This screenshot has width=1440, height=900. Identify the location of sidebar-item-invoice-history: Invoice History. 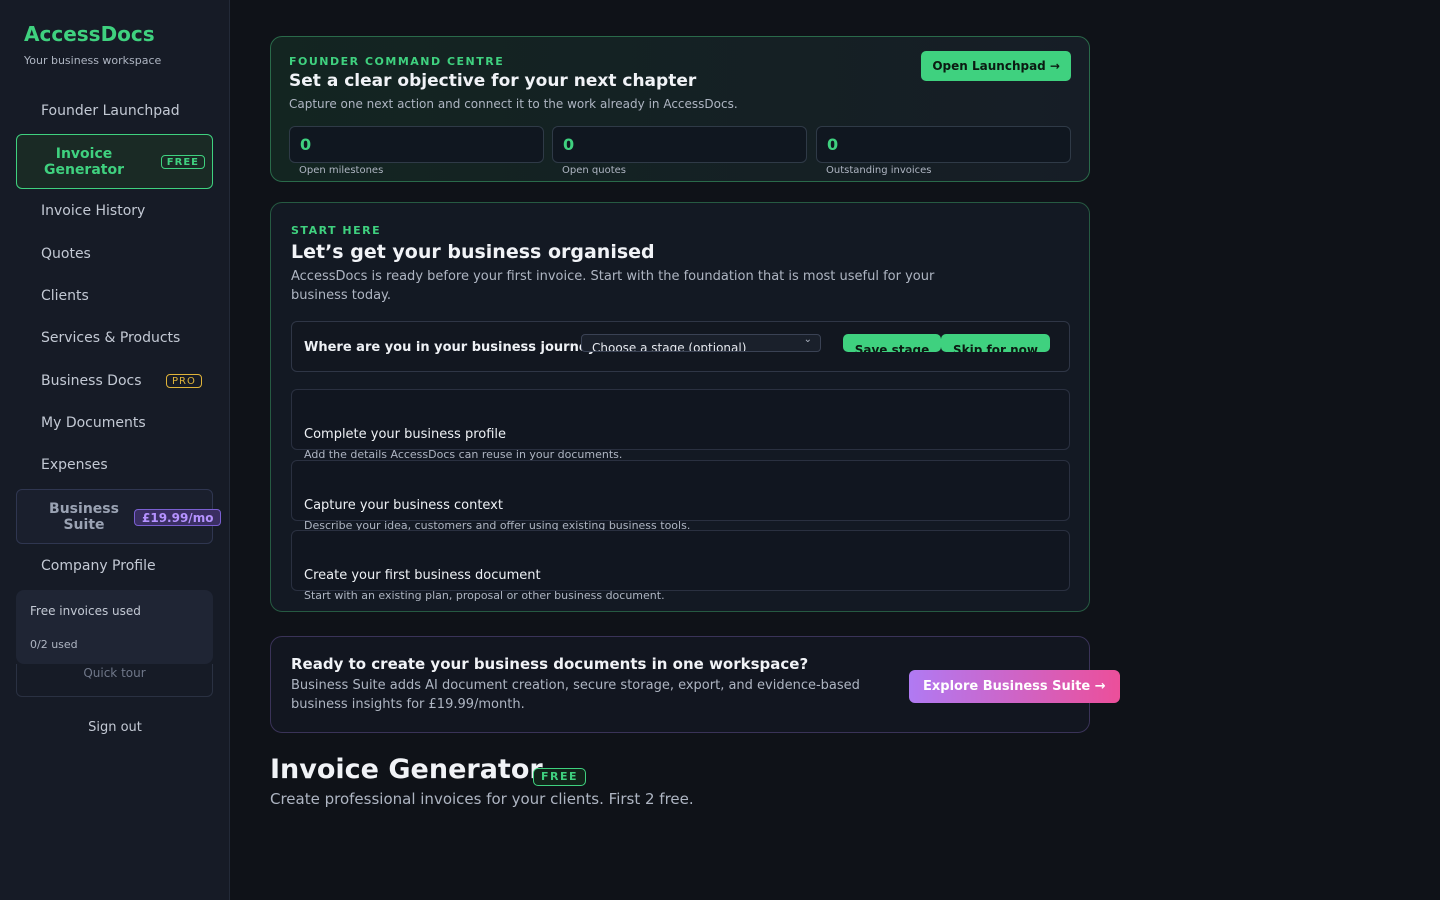
(114, 211).